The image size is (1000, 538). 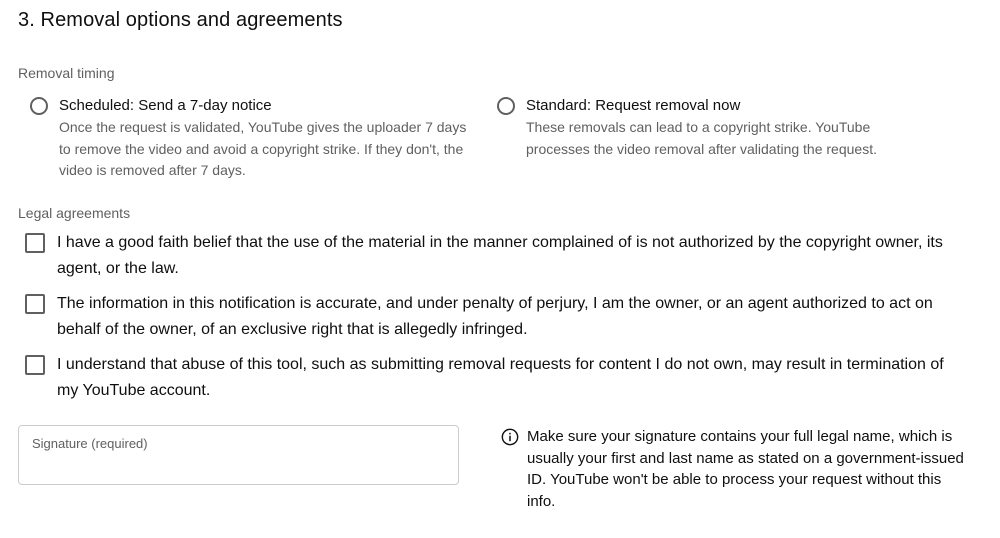 What do you see at coordinates (35, 243) in the screenshot?
I see `checkbox-good-faith` at bounding box center [35, 243].